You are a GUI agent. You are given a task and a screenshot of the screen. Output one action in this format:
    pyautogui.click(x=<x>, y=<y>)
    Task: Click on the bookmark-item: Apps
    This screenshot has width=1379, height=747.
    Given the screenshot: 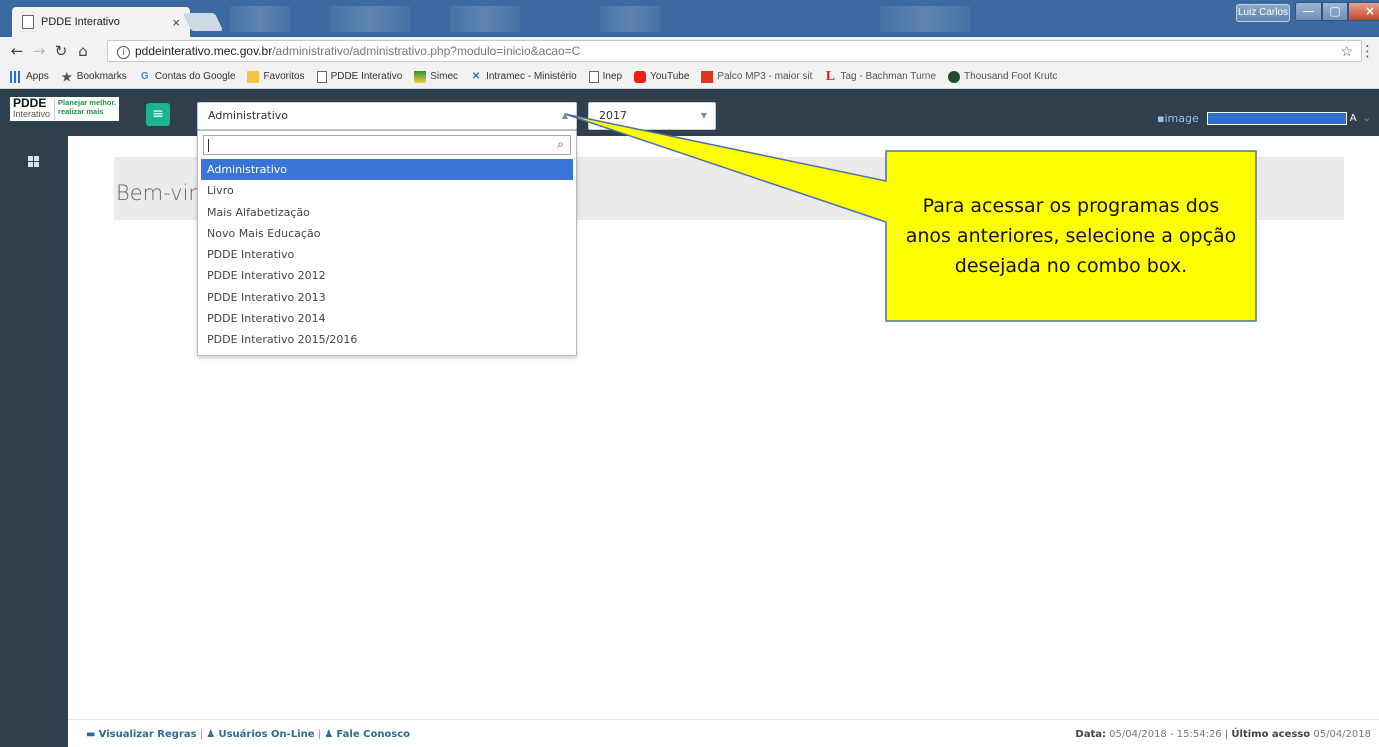 What is the action you would take?
    pyautogui.click(x=29, y=76)
    